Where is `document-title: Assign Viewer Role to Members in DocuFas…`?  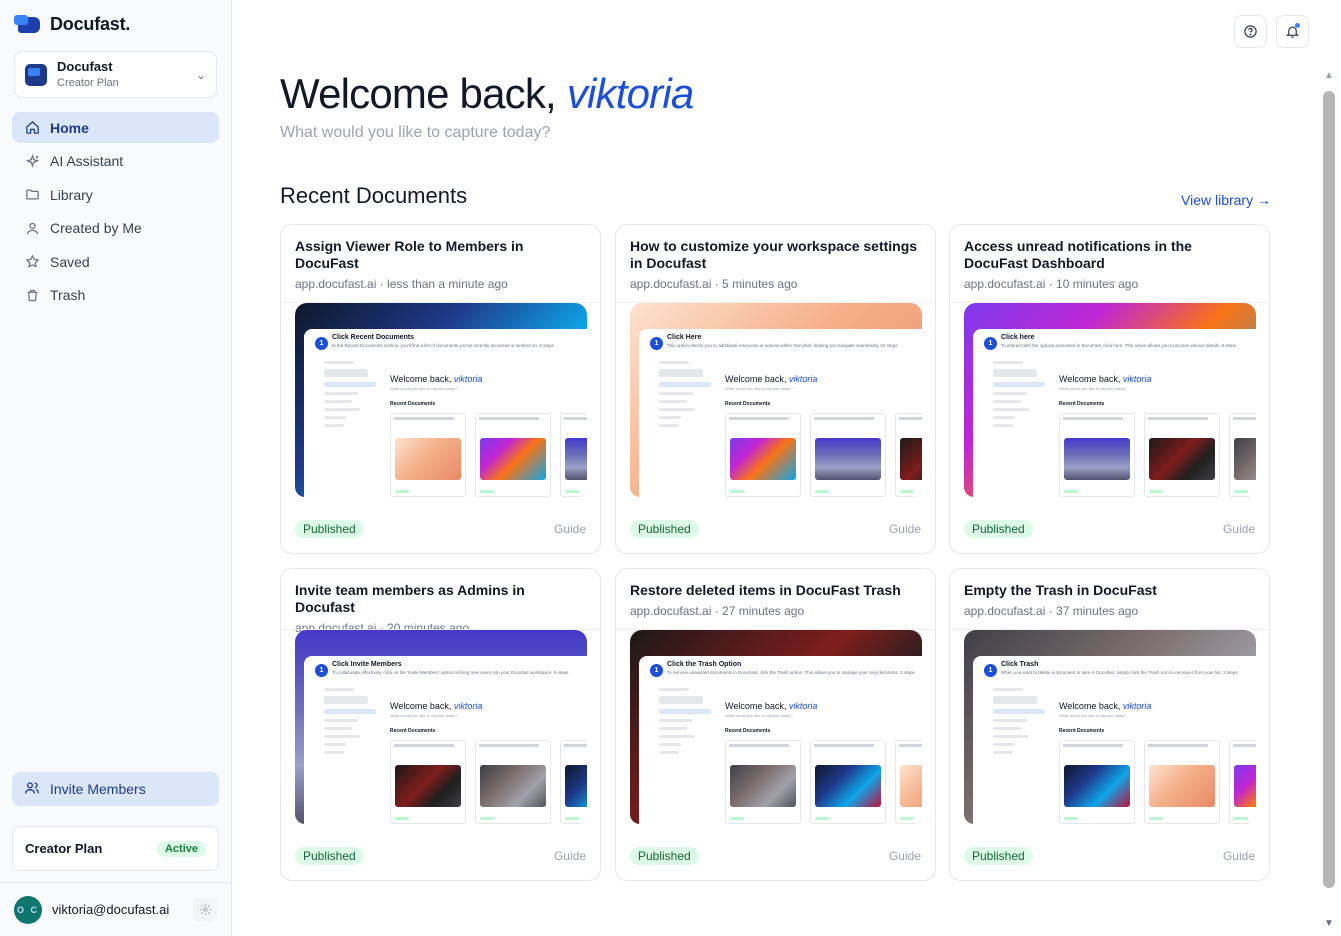
document-title: Assign Viewer Role to Members in DocuFas… is located at coordinates (440, 255).